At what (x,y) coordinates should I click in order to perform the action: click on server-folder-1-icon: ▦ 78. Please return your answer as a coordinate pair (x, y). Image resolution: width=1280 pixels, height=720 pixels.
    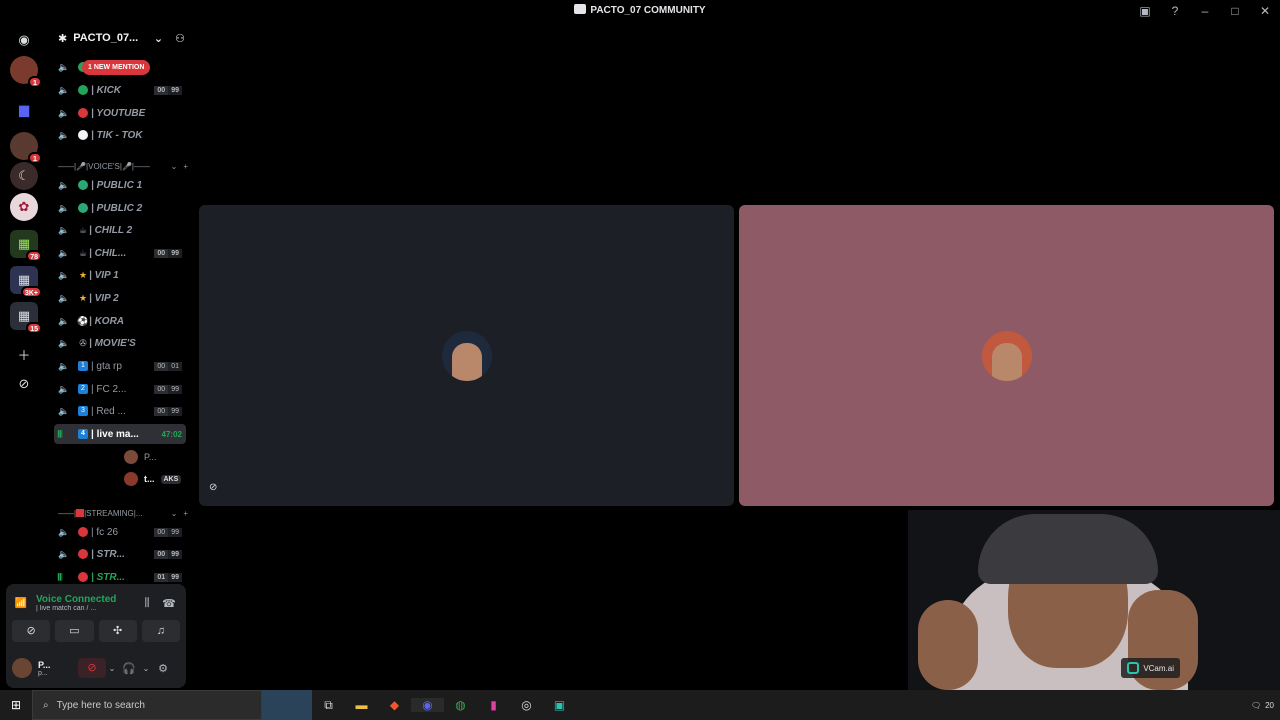
    Looking at the image, I should click on (26, 246).